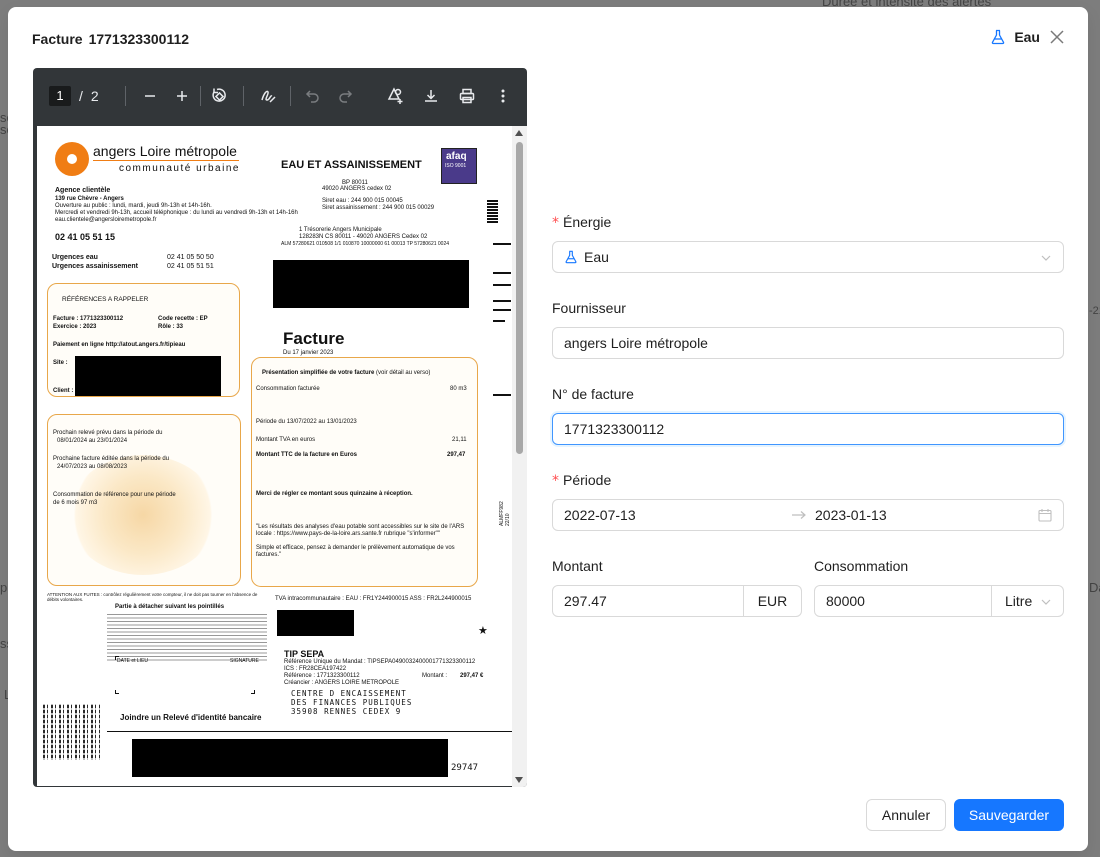 The height and width of the screenshot is (857, 1100). What do you see at coordinates (165, 151) in the screenshot?
I see `org-name: angers Loire métropole` at bounding box center [165, 151].